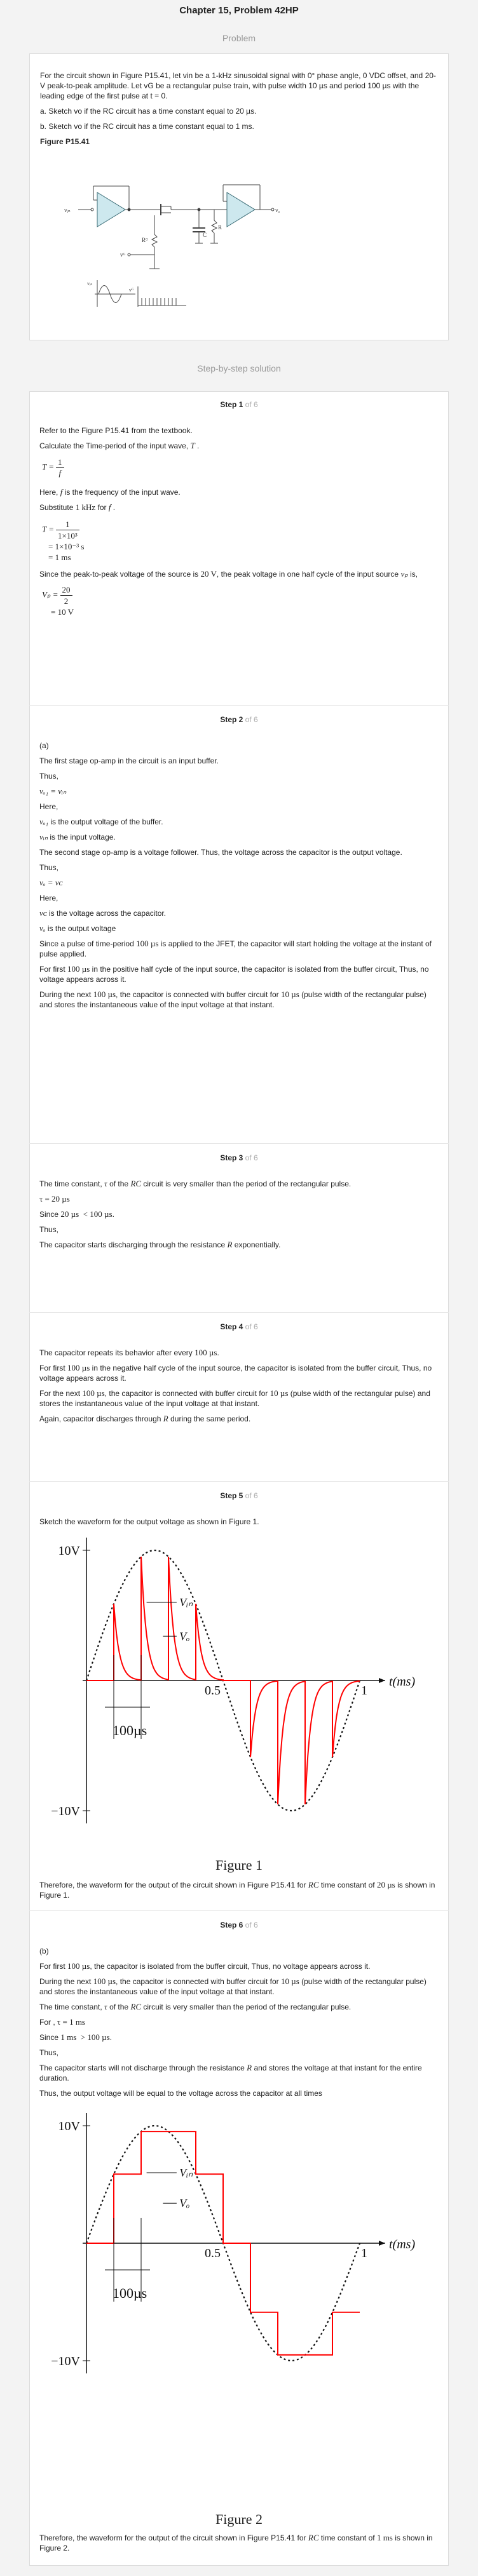 The width and height of the screenshot is (478, 2576). Describe the element at coordinates (239, 1925) in the screenshot. I see `step-header: Step 6 of 6` at that location.